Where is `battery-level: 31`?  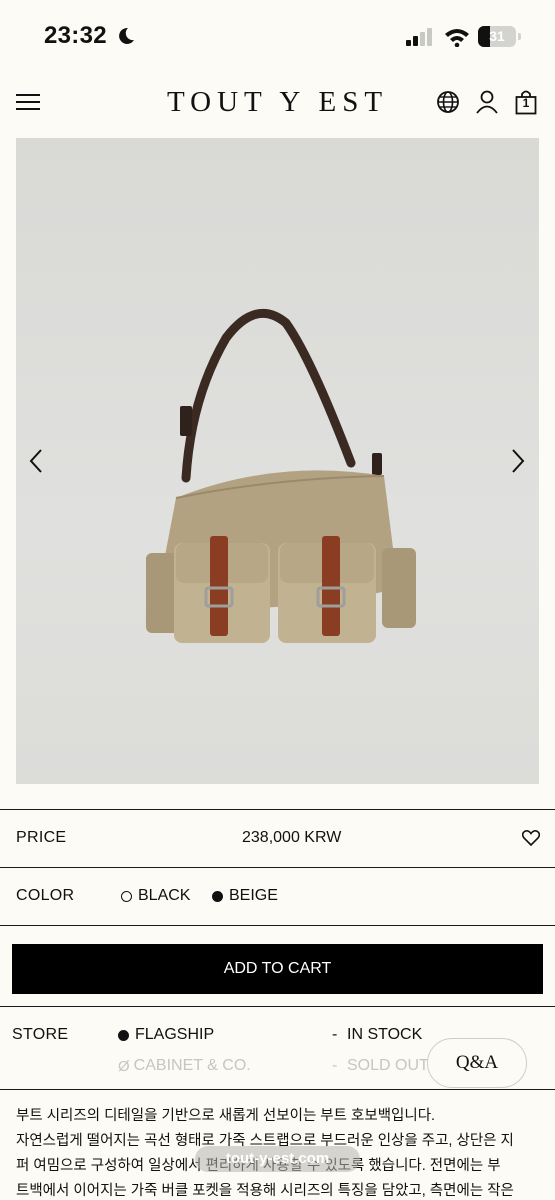 battery-level: 31 is located at coordinates (497, 36).